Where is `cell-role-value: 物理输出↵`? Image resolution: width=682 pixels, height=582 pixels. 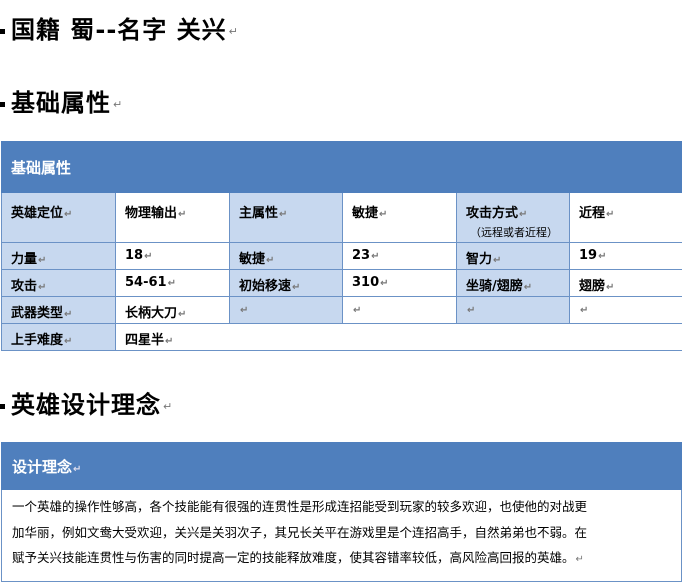
cell-role-value: 物理输出↵ is located at coordinates (173, 218).